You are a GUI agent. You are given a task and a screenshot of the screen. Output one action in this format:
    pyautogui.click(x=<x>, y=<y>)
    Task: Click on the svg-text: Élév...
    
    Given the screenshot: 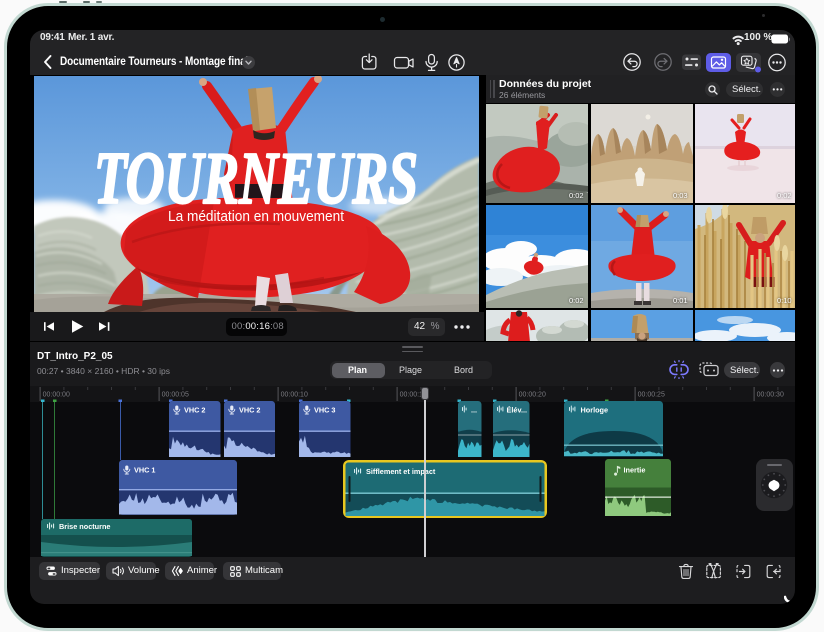 What is the action you would take?
    pyautogui.click(x=517, y=410)
    